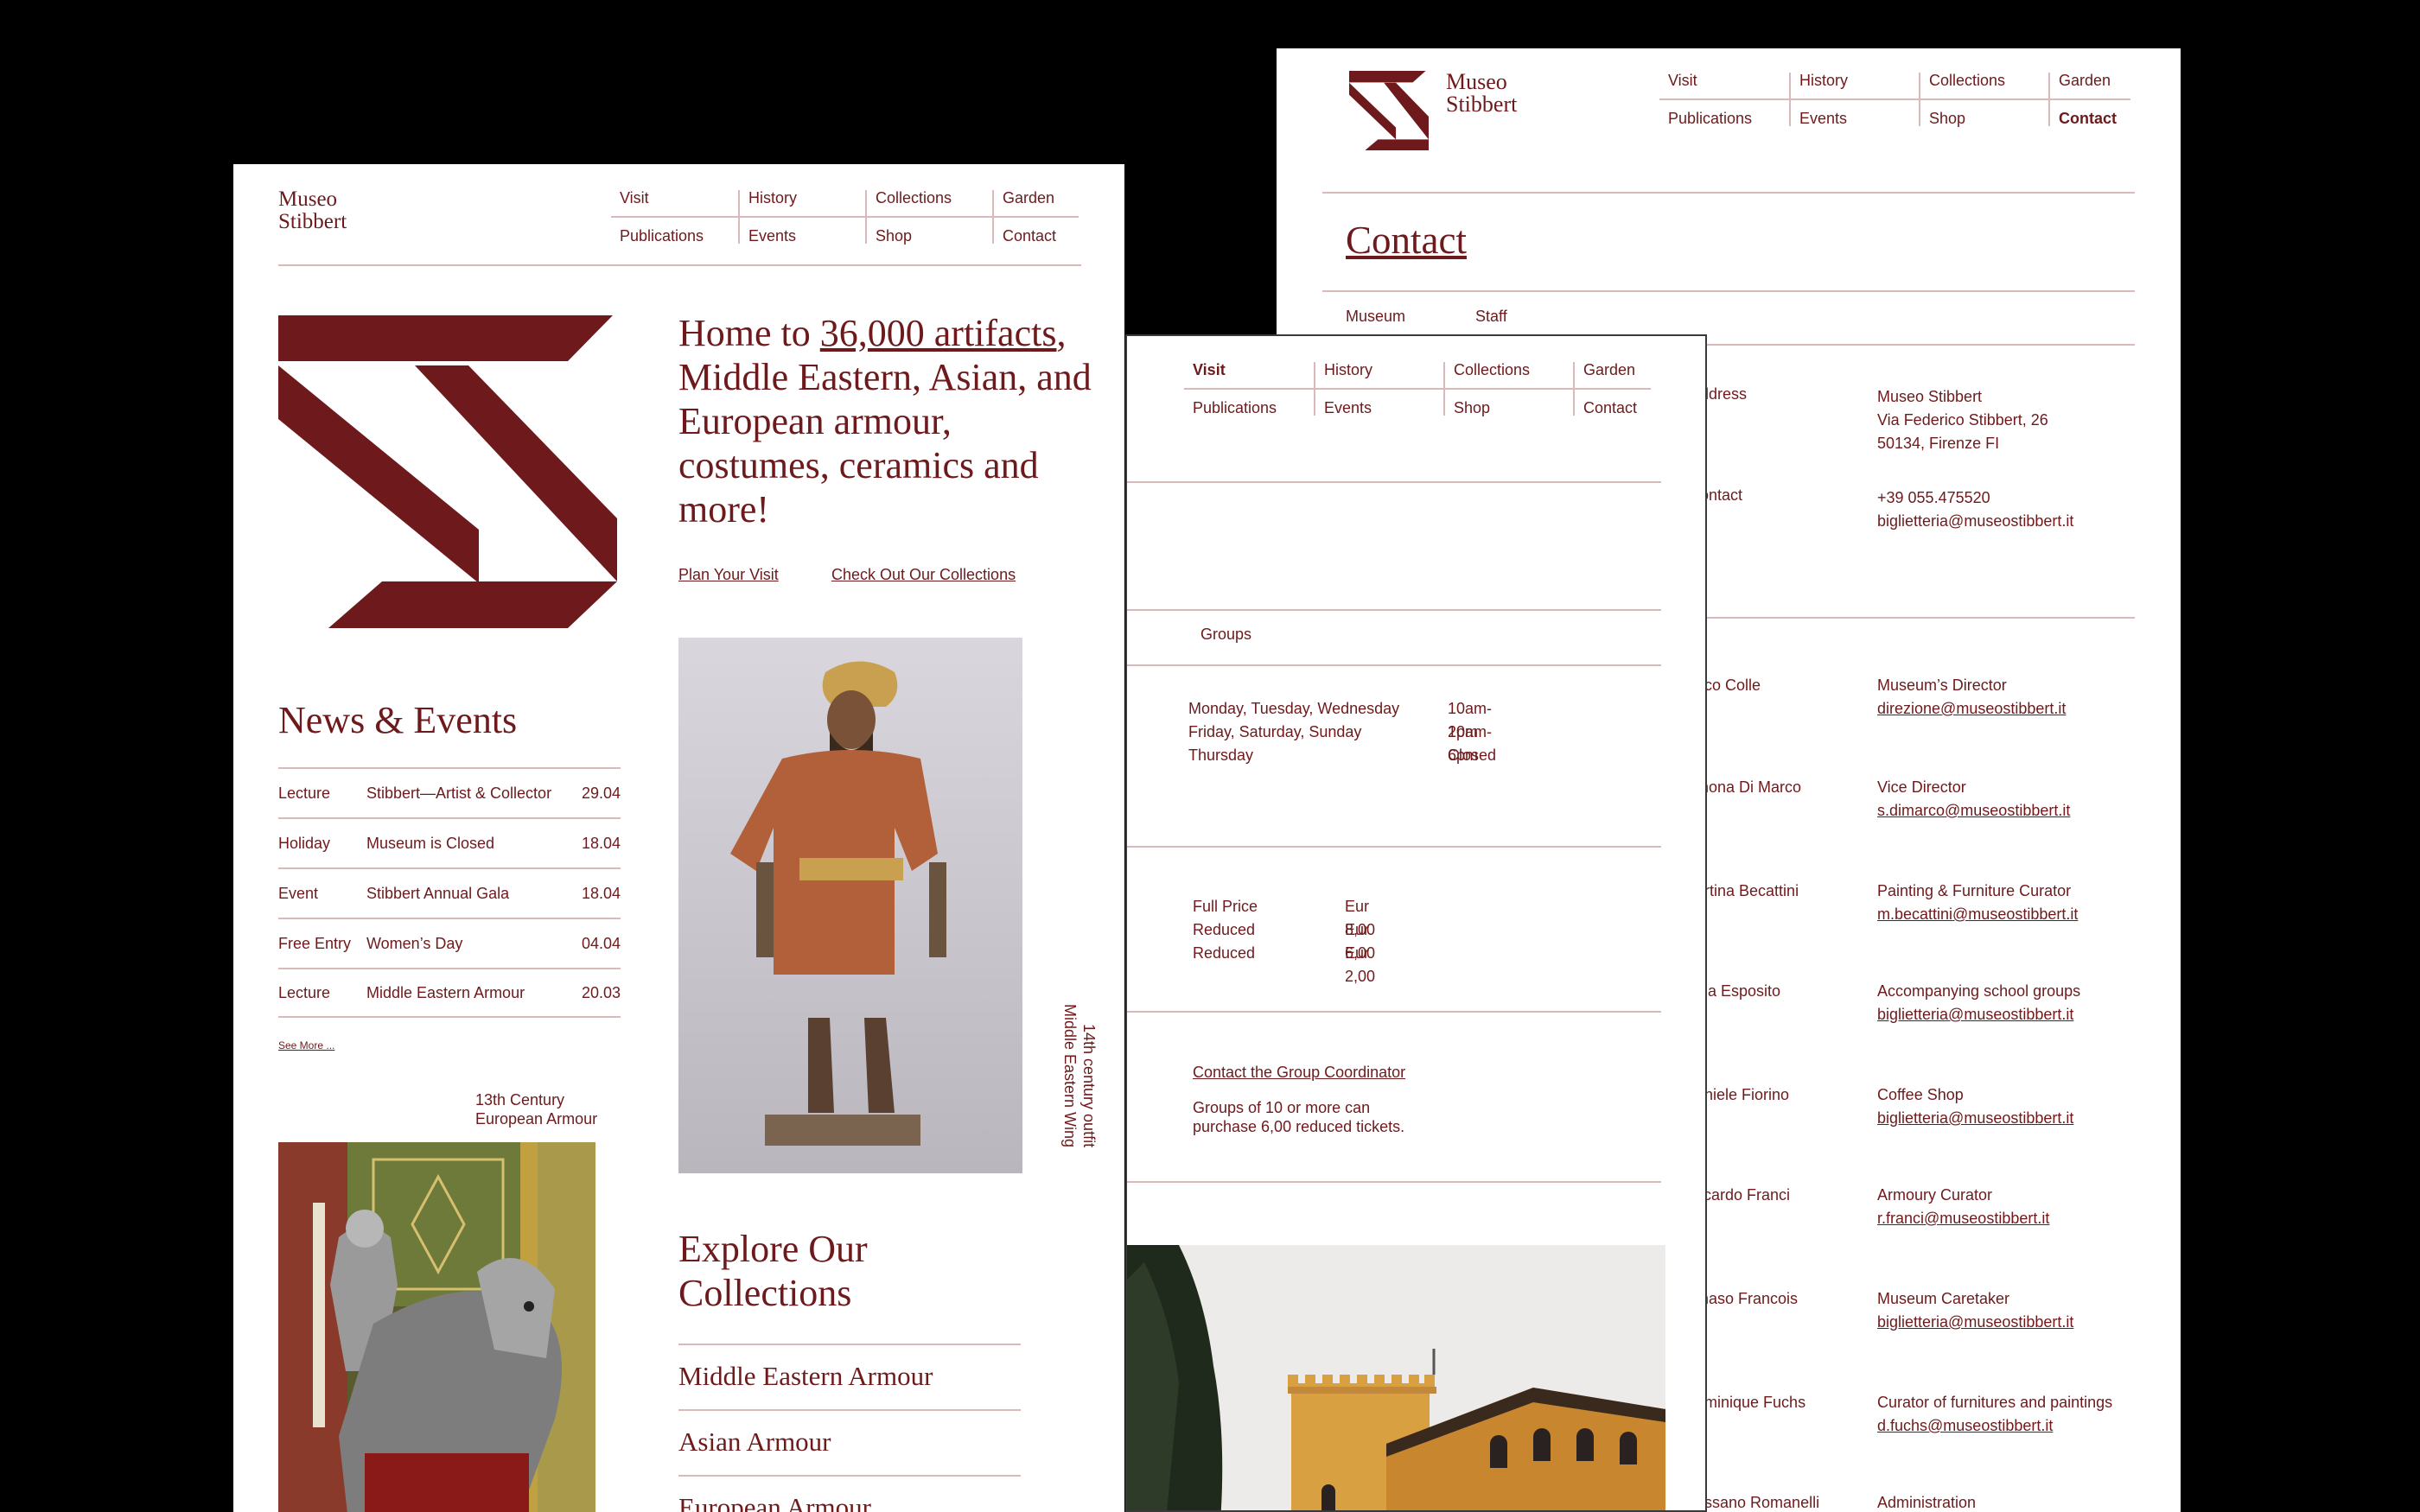 This screenshot has width=2420, height=1512. What do you see at coordinates (1360, 965) in the screenshot?
I see `price-value: Eur 2,00` at bounding box center [1360, 965].